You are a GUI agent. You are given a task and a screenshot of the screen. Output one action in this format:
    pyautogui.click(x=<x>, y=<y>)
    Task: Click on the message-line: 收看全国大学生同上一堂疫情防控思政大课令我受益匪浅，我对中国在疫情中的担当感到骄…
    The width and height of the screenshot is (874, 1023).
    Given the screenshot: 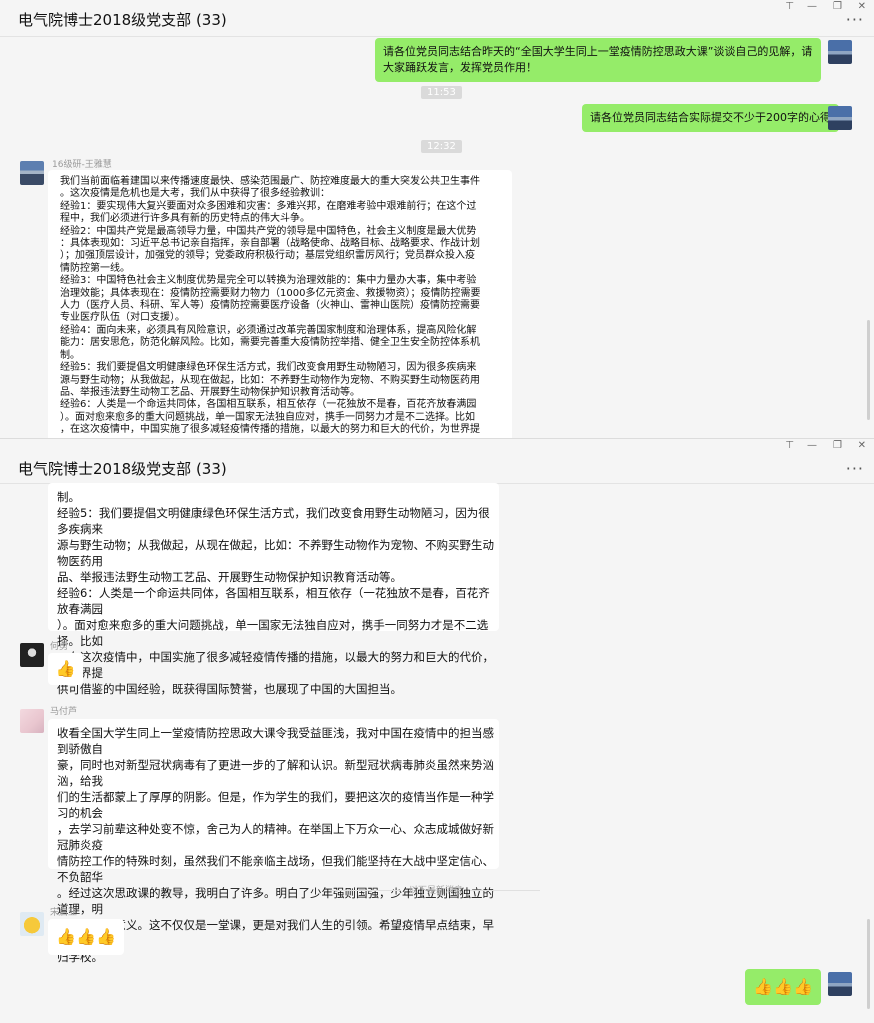 What is the action you would take?
    pyautogui.click(x=275, y=741)
    